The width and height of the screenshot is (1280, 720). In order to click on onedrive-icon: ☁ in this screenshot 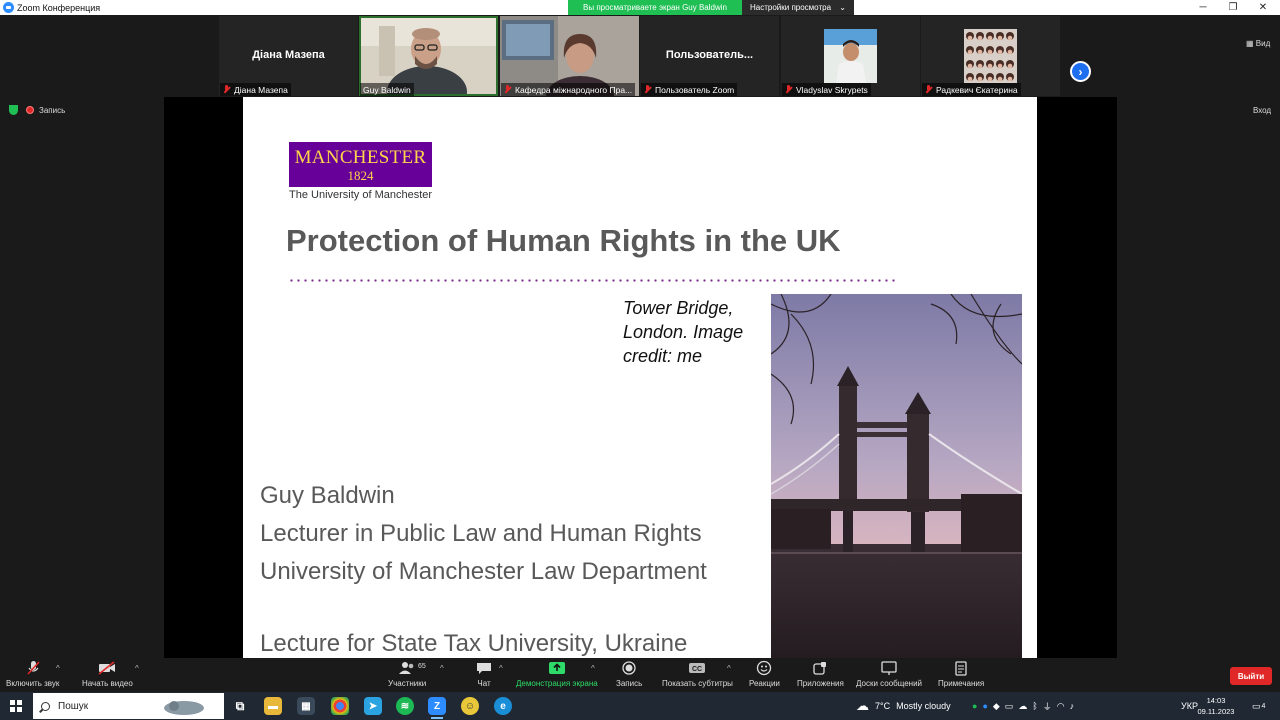, I will do `click(1025, 705)`.